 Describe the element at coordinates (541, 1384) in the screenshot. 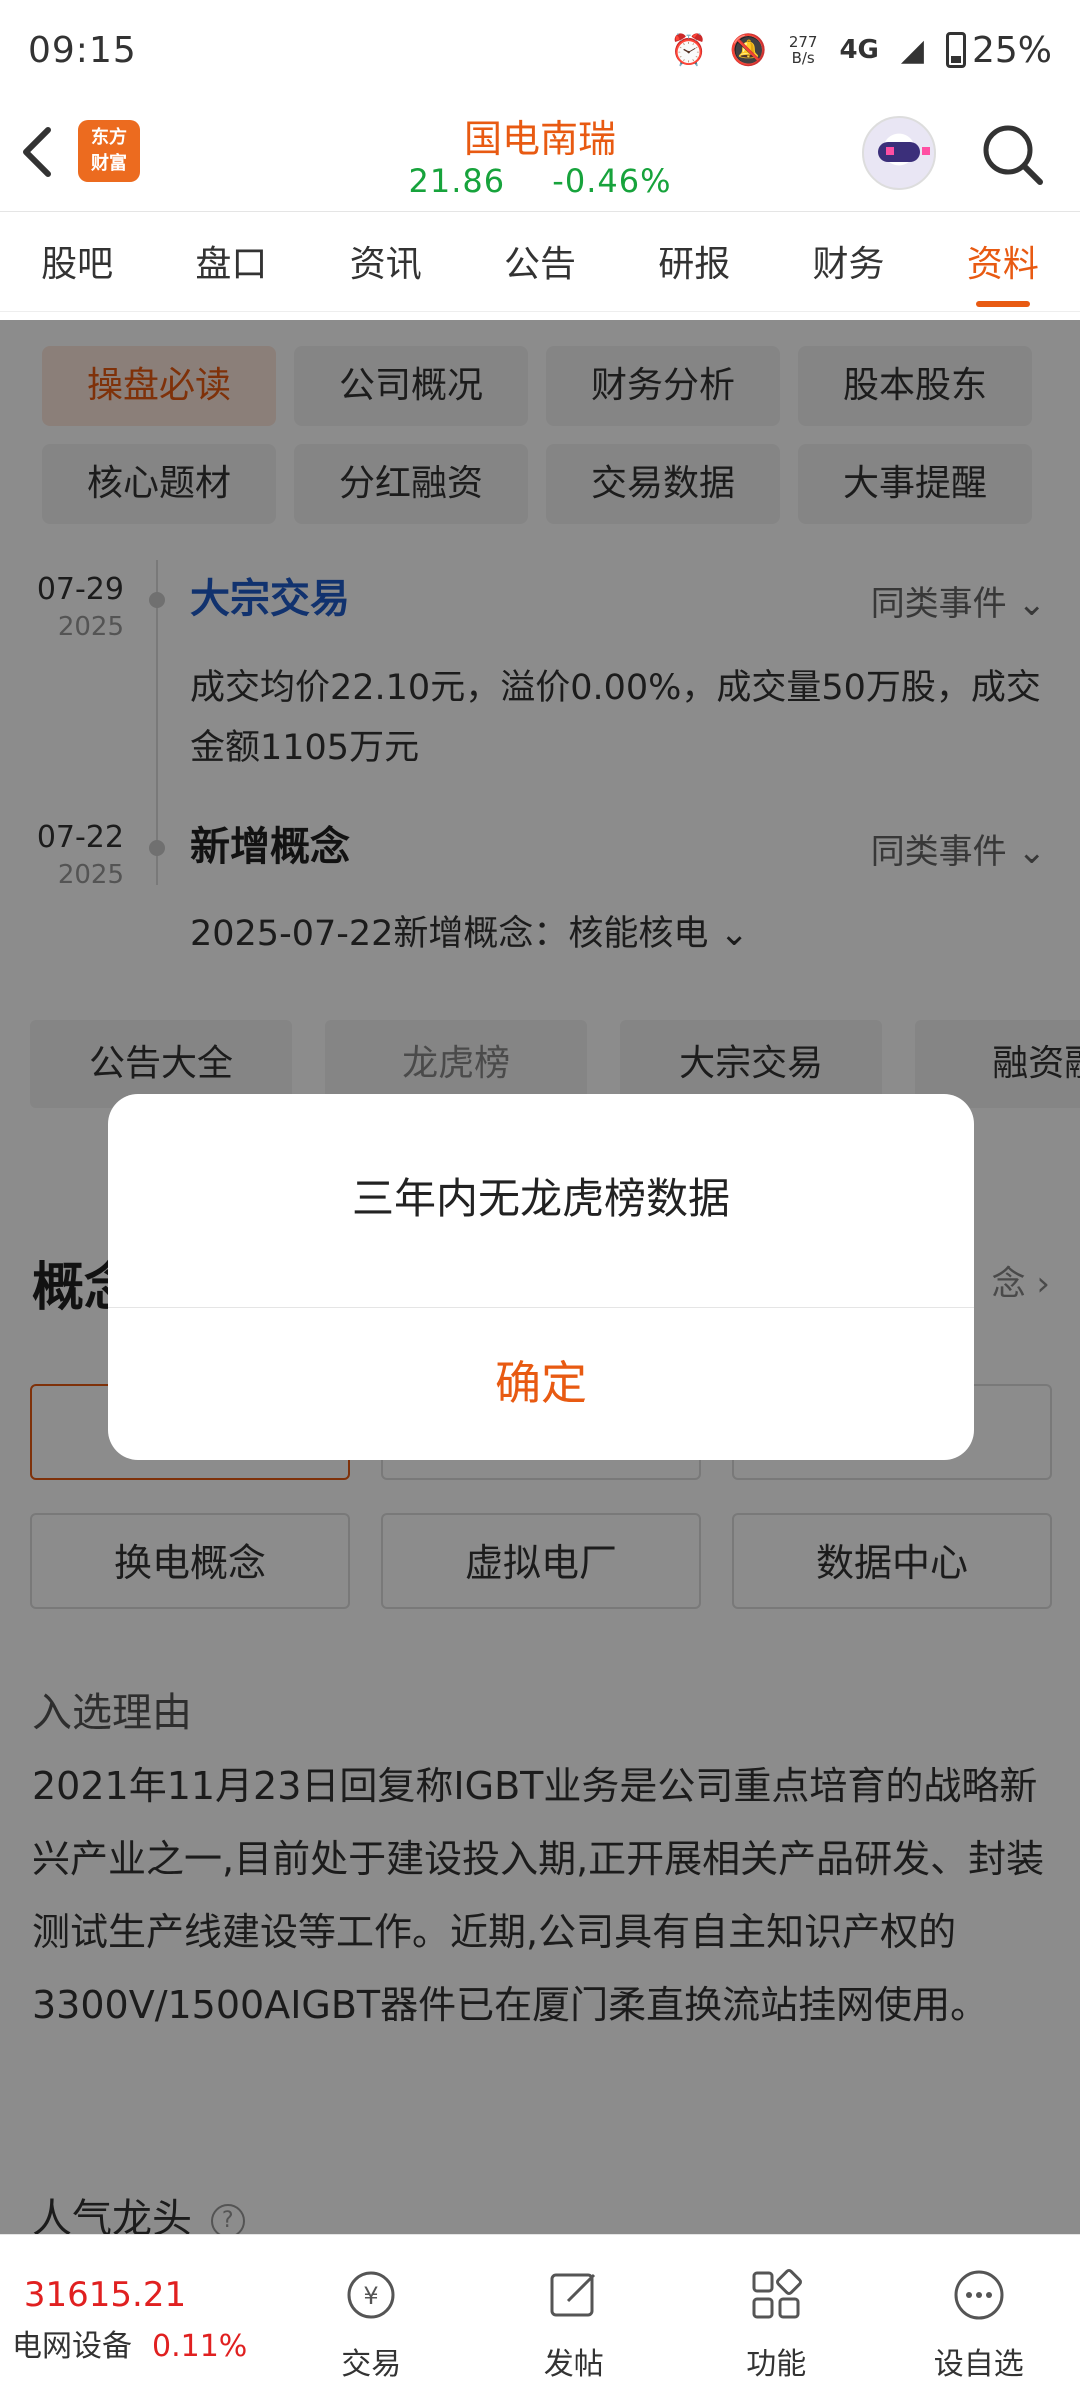

I see `confirm-button: 确定` at that location.